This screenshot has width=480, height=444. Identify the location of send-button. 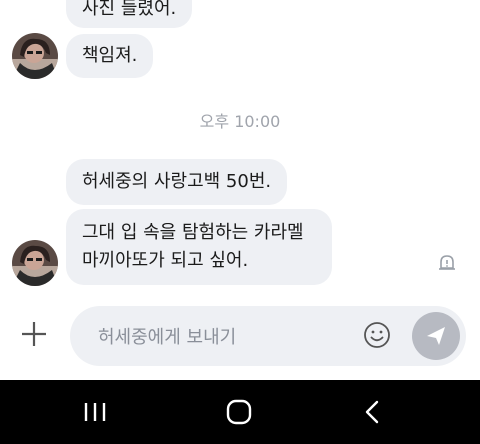
(436, 336).